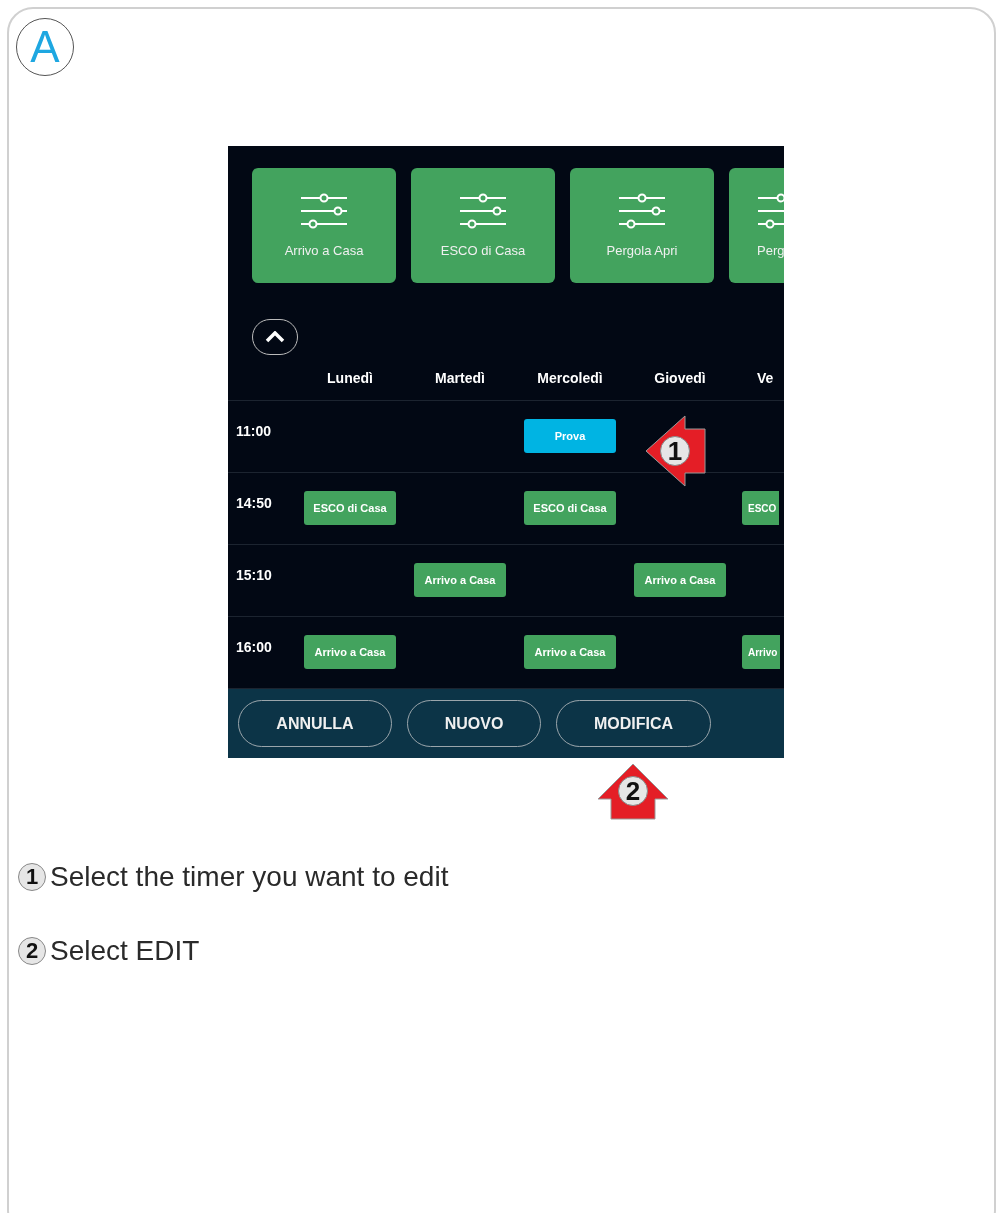 The image size is (996, 1213). I want to click on step-number: 1, so click(32, 877).